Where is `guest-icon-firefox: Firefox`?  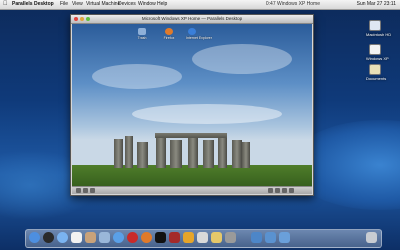
guest-icon-firefox: Firefox is located at coordinates (169, 34).